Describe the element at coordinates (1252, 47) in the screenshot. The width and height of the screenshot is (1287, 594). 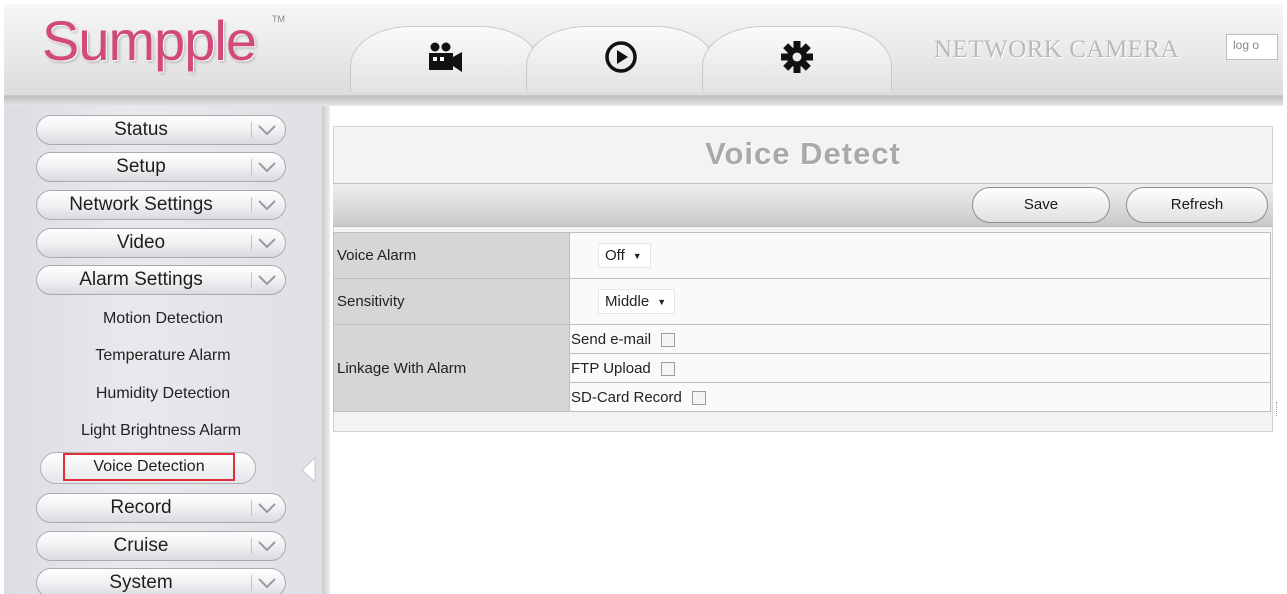
I see `logout-button: log o` at that location.